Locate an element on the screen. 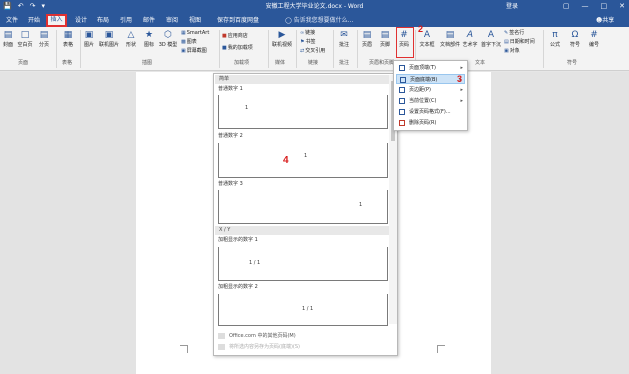 The height and width of the screenshot is (374, 629). online-video-button: ▶ 联机视频 is located at coordinates (282, 39).